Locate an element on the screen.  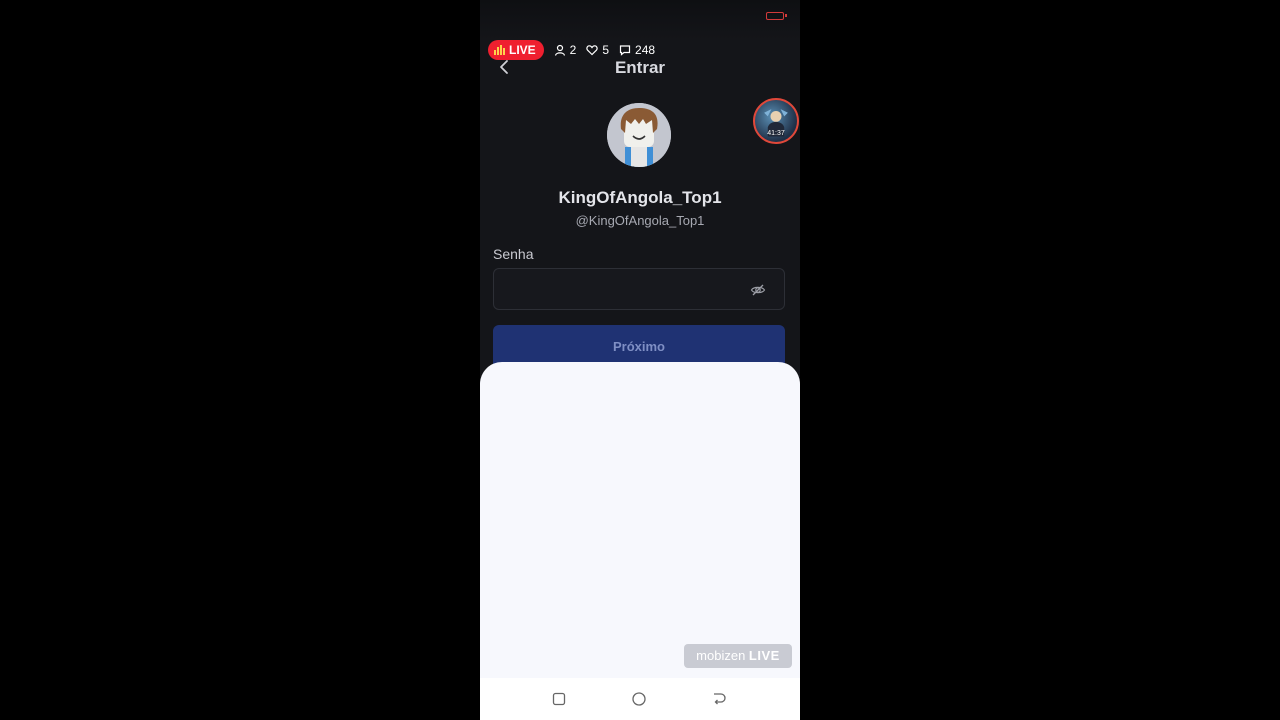
camera-timestamp: 41:37 is located at coordinates (776, 133).